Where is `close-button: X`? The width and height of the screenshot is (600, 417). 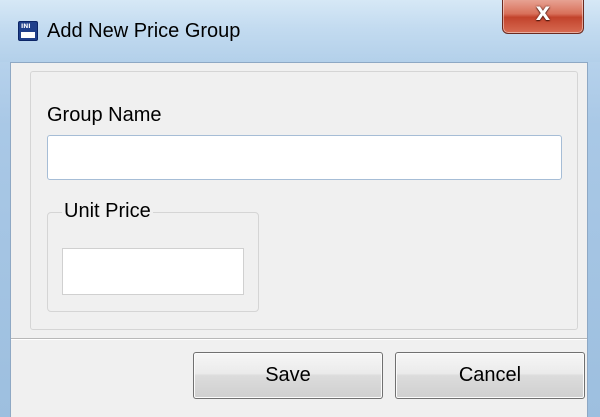
close-button: X is located at coordinates (543, 17).